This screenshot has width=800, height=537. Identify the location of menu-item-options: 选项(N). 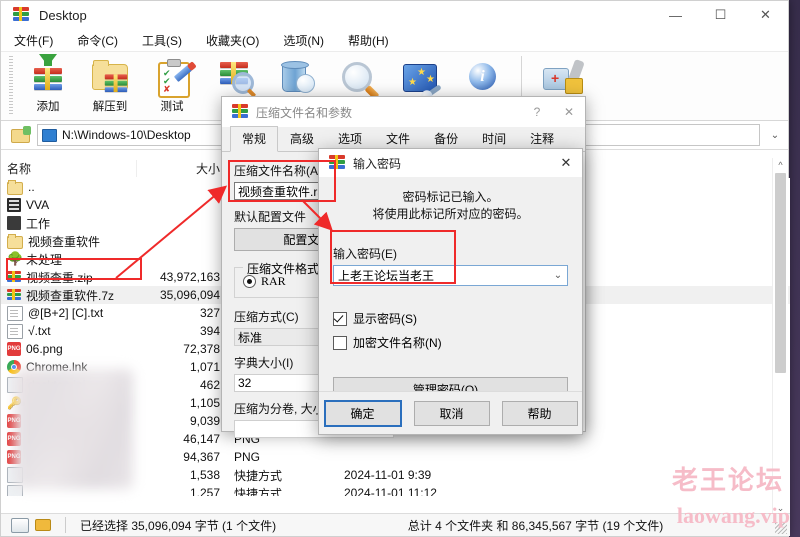
(303, 40).